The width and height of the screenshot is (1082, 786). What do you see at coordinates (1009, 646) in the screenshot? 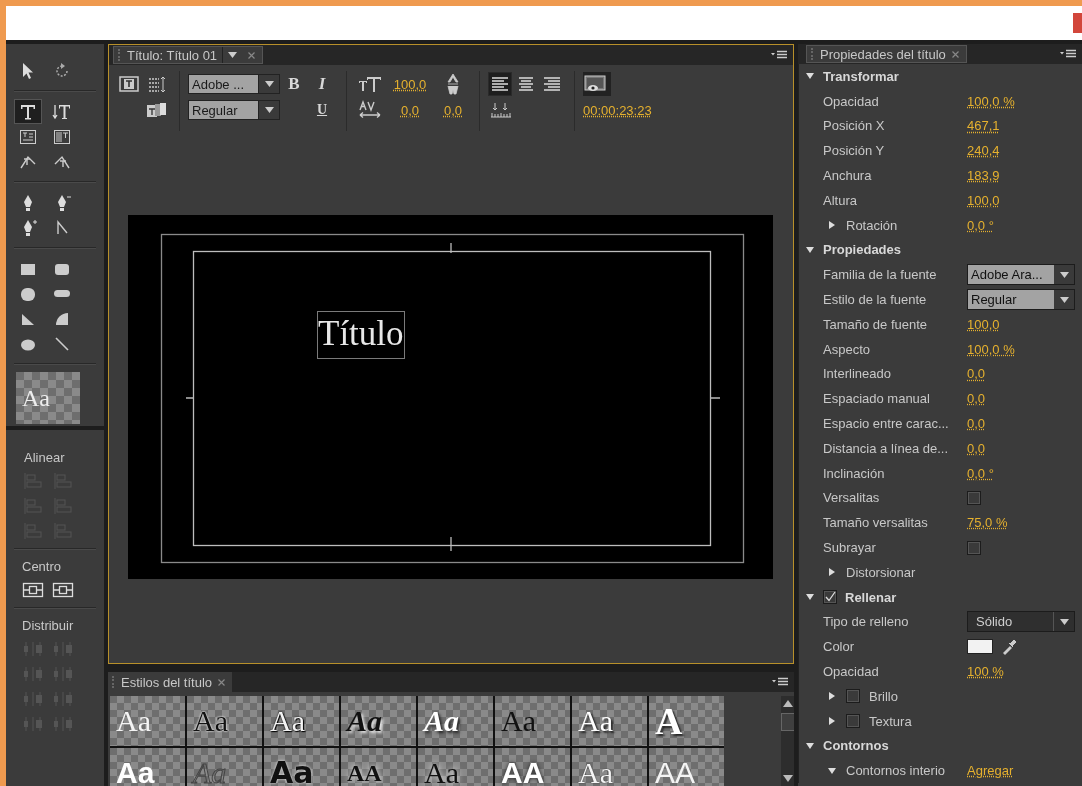
I see `eyedropper-icon` at bounding box center [1009, 646].